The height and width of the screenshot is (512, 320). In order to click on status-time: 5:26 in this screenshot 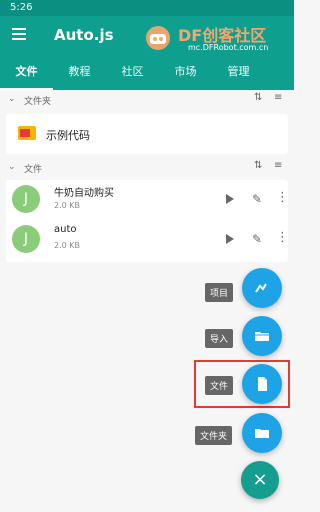, I will do `click(21, 7)`.